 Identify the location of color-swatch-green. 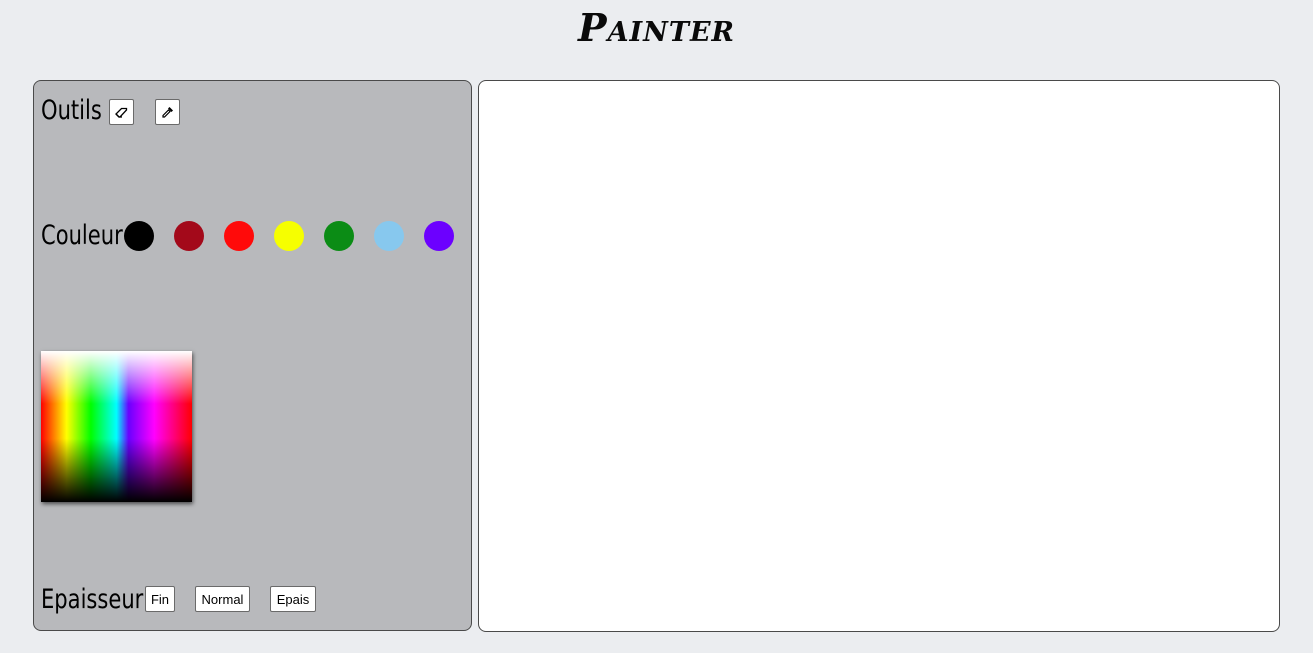
(339, 236).